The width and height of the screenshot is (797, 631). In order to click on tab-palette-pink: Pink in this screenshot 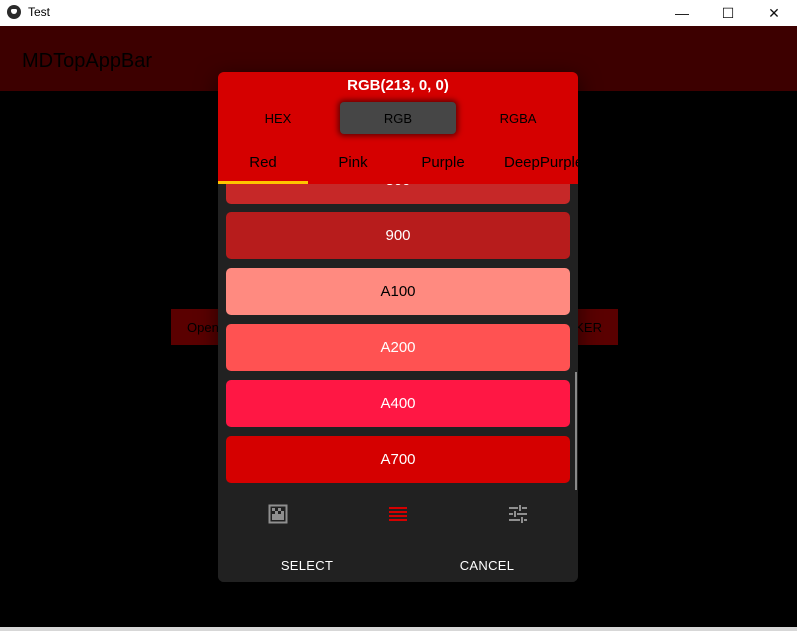, I will do `click(353, 162)`.